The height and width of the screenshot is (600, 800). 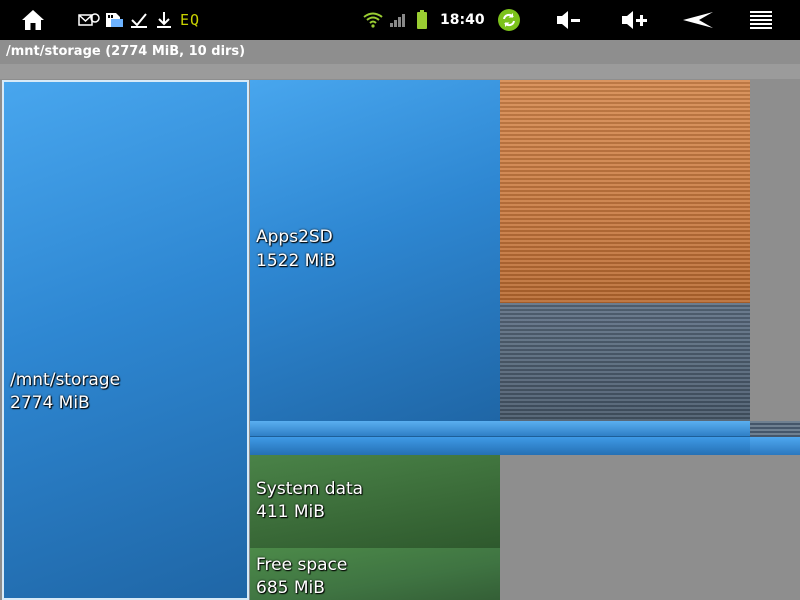 What do you see at coordinates (65, 380) in the screenshot?
I see `tile-root-name: /mnt/storage` at bounding box center [65, 380].